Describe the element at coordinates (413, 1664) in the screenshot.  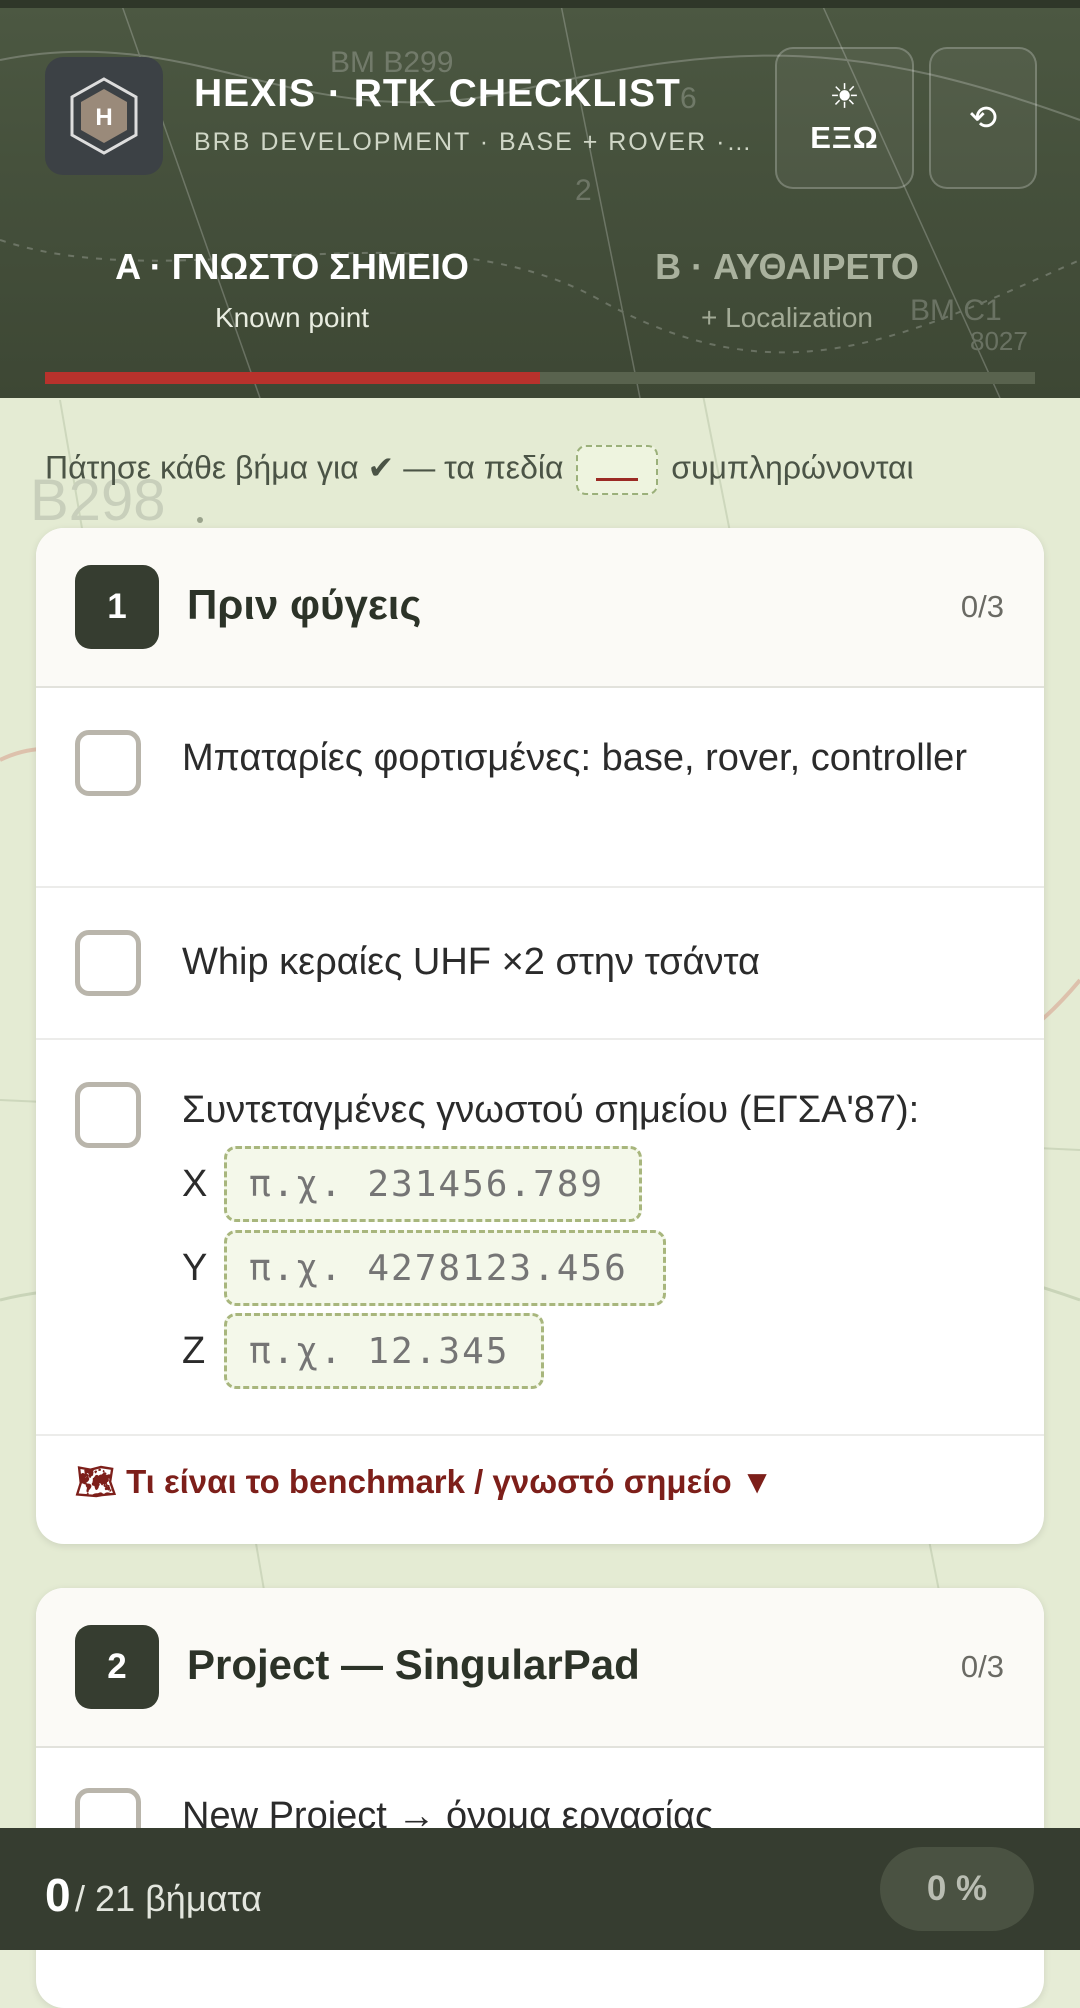
I see `section-title: Project — SingularPad` at that location.